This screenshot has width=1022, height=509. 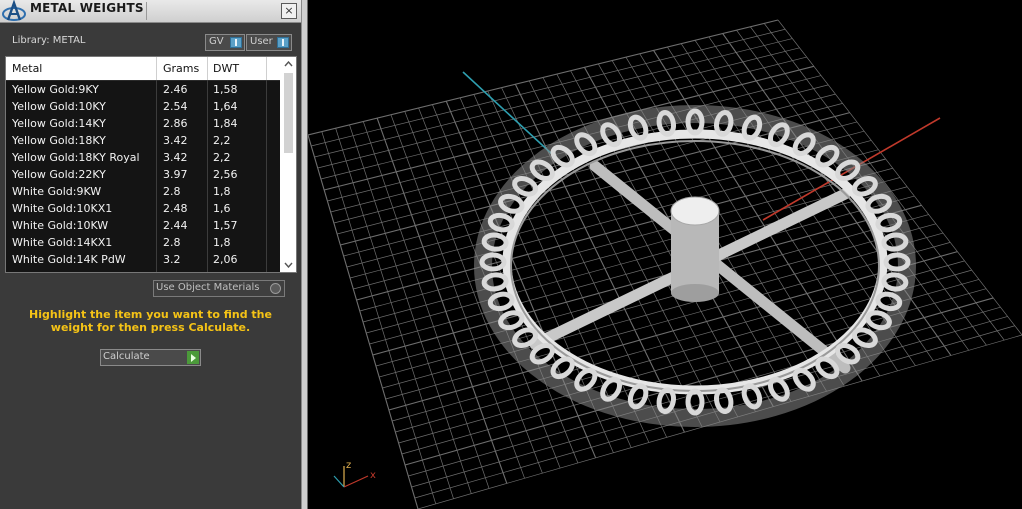 What do you see at coordinates (261, 41) in the screenshot?
I see `user-toggle-label: User` at bounding box center [261, 41].